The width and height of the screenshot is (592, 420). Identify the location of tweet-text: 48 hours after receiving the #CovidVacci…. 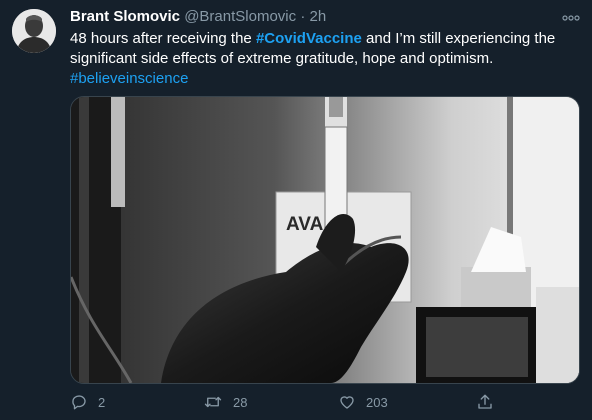
(325, 59).